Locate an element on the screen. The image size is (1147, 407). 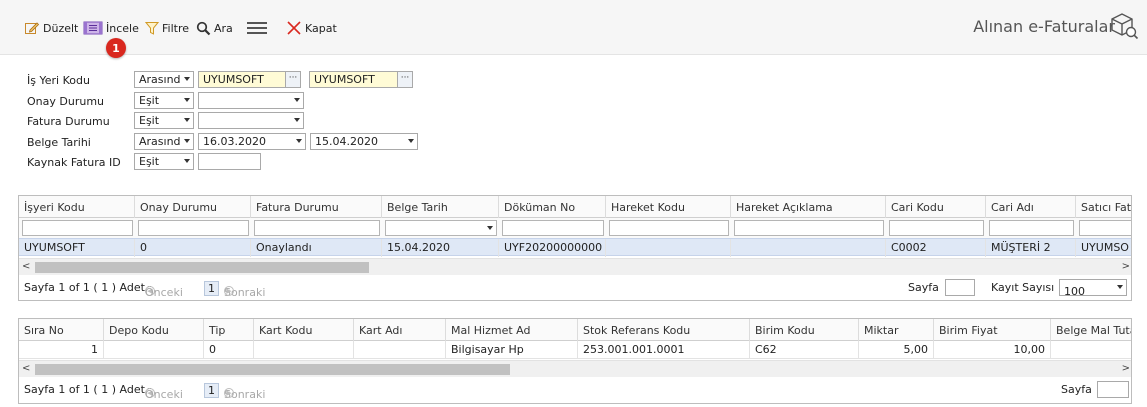
table-cell: 5,00 is located at coordinates (896, 350).